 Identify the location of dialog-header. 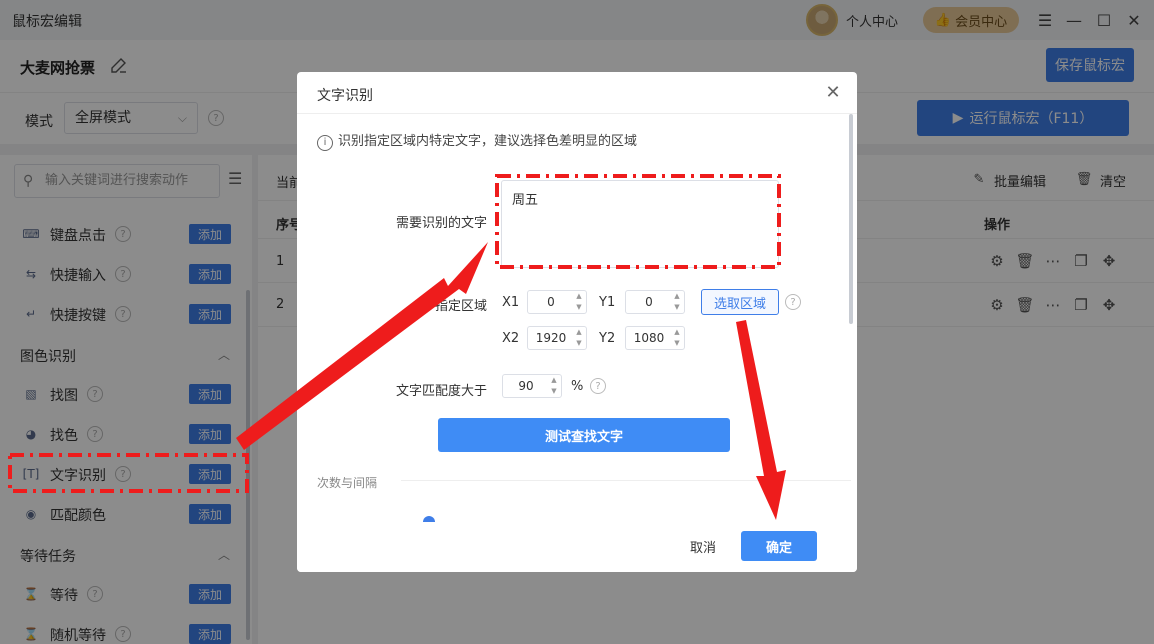
(577, 93).